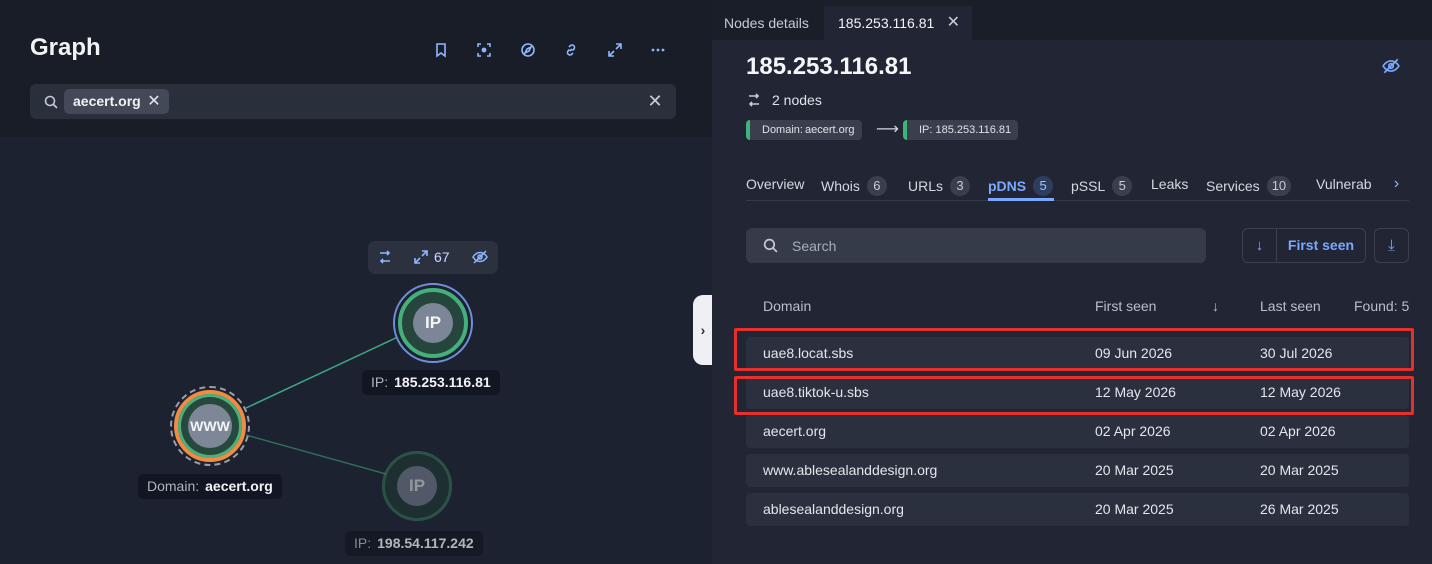  What do you see at coordinates (239, 486) in the screenshot?
I see `node-label-value: aecert.org` at bounding box center [239, 486].